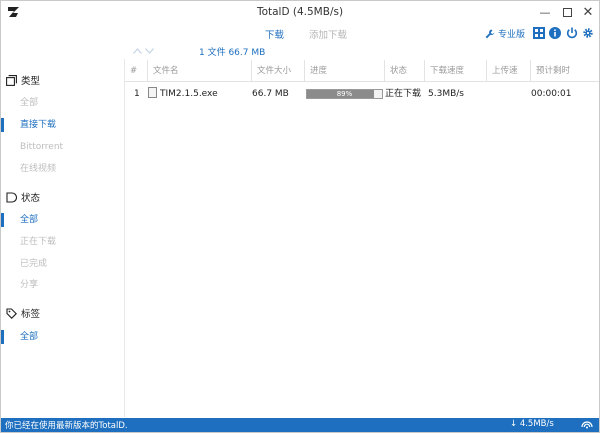 The width and height of the screenshot is (600, 433). I want to click on up-arrow-icon, so click(137, 51).